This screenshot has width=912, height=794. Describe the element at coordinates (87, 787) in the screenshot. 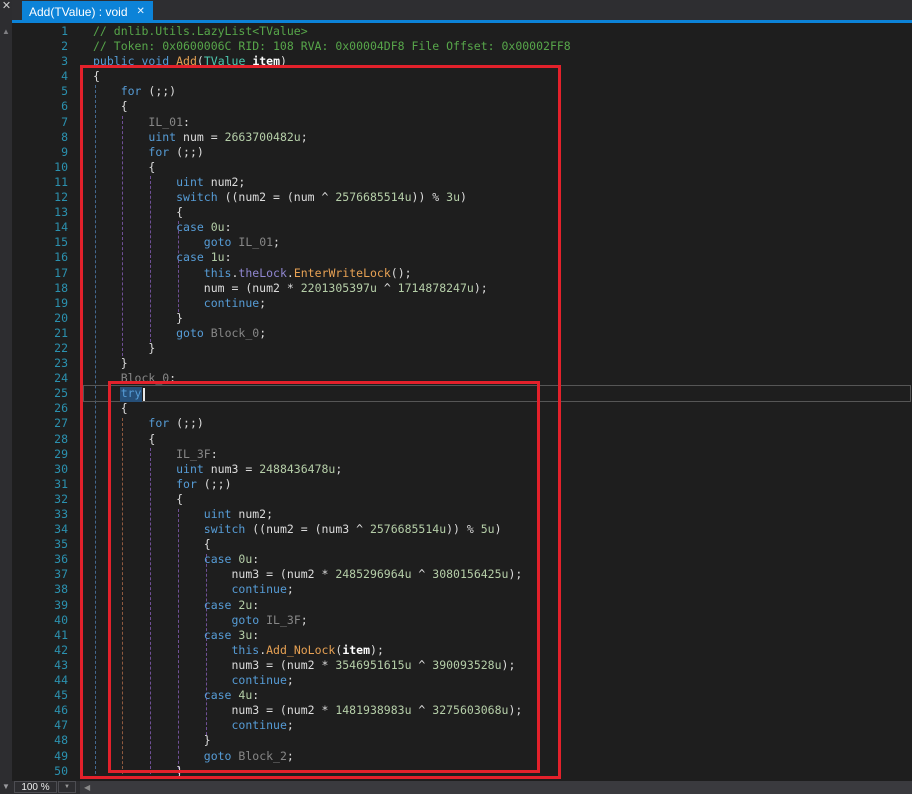

I see `scroll-left-icon: ◀` at that location.